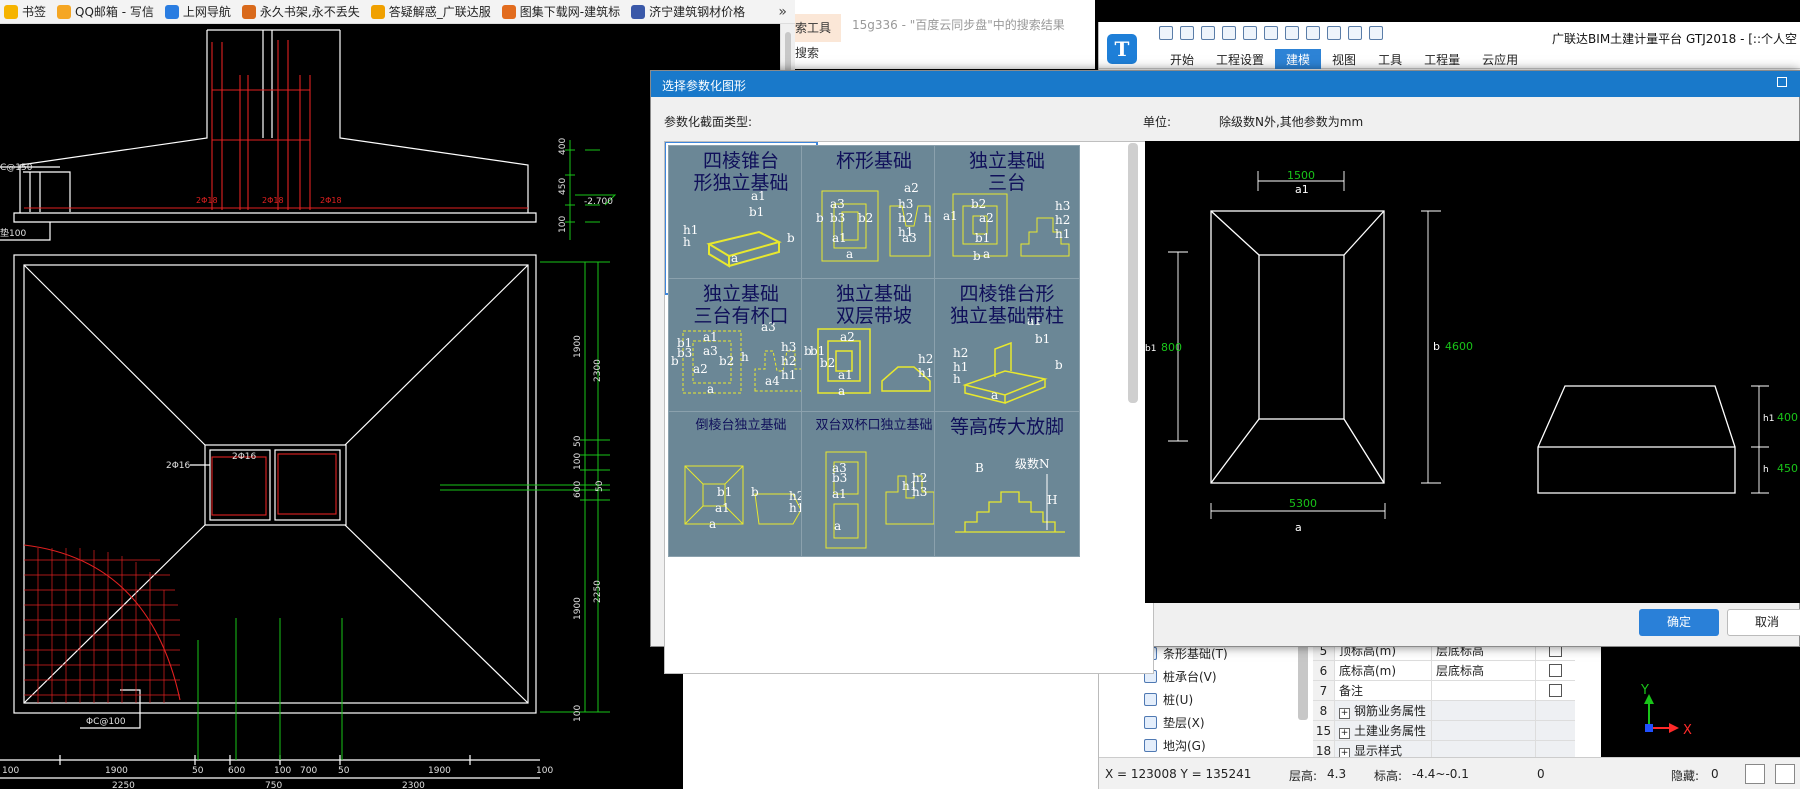  What do you see at coordinates (1194, 745) in the screenshot?
I see `tree-item: 地沟(G)` at bounding box center [1194, 745].